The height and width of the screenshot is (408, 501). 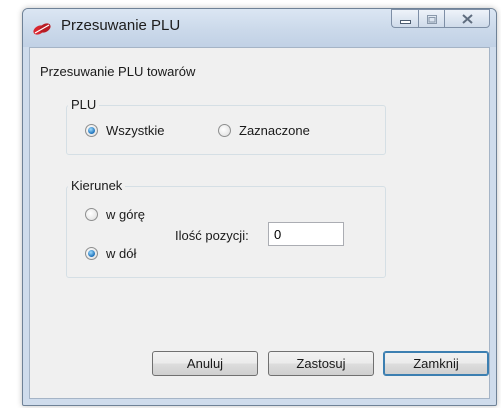 I want to click on radio-marked: Zaznaczone, so click(x=264, y=130).